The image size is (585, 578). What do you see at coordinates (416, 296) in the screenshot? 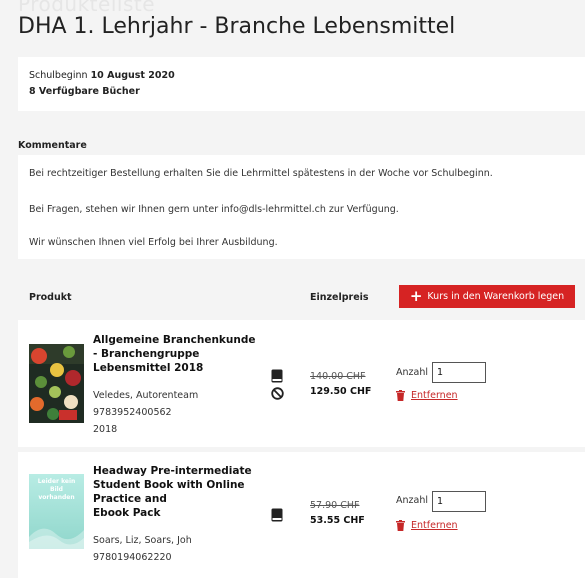
I see `plus-icon: +` at bounding box center [416, 296].